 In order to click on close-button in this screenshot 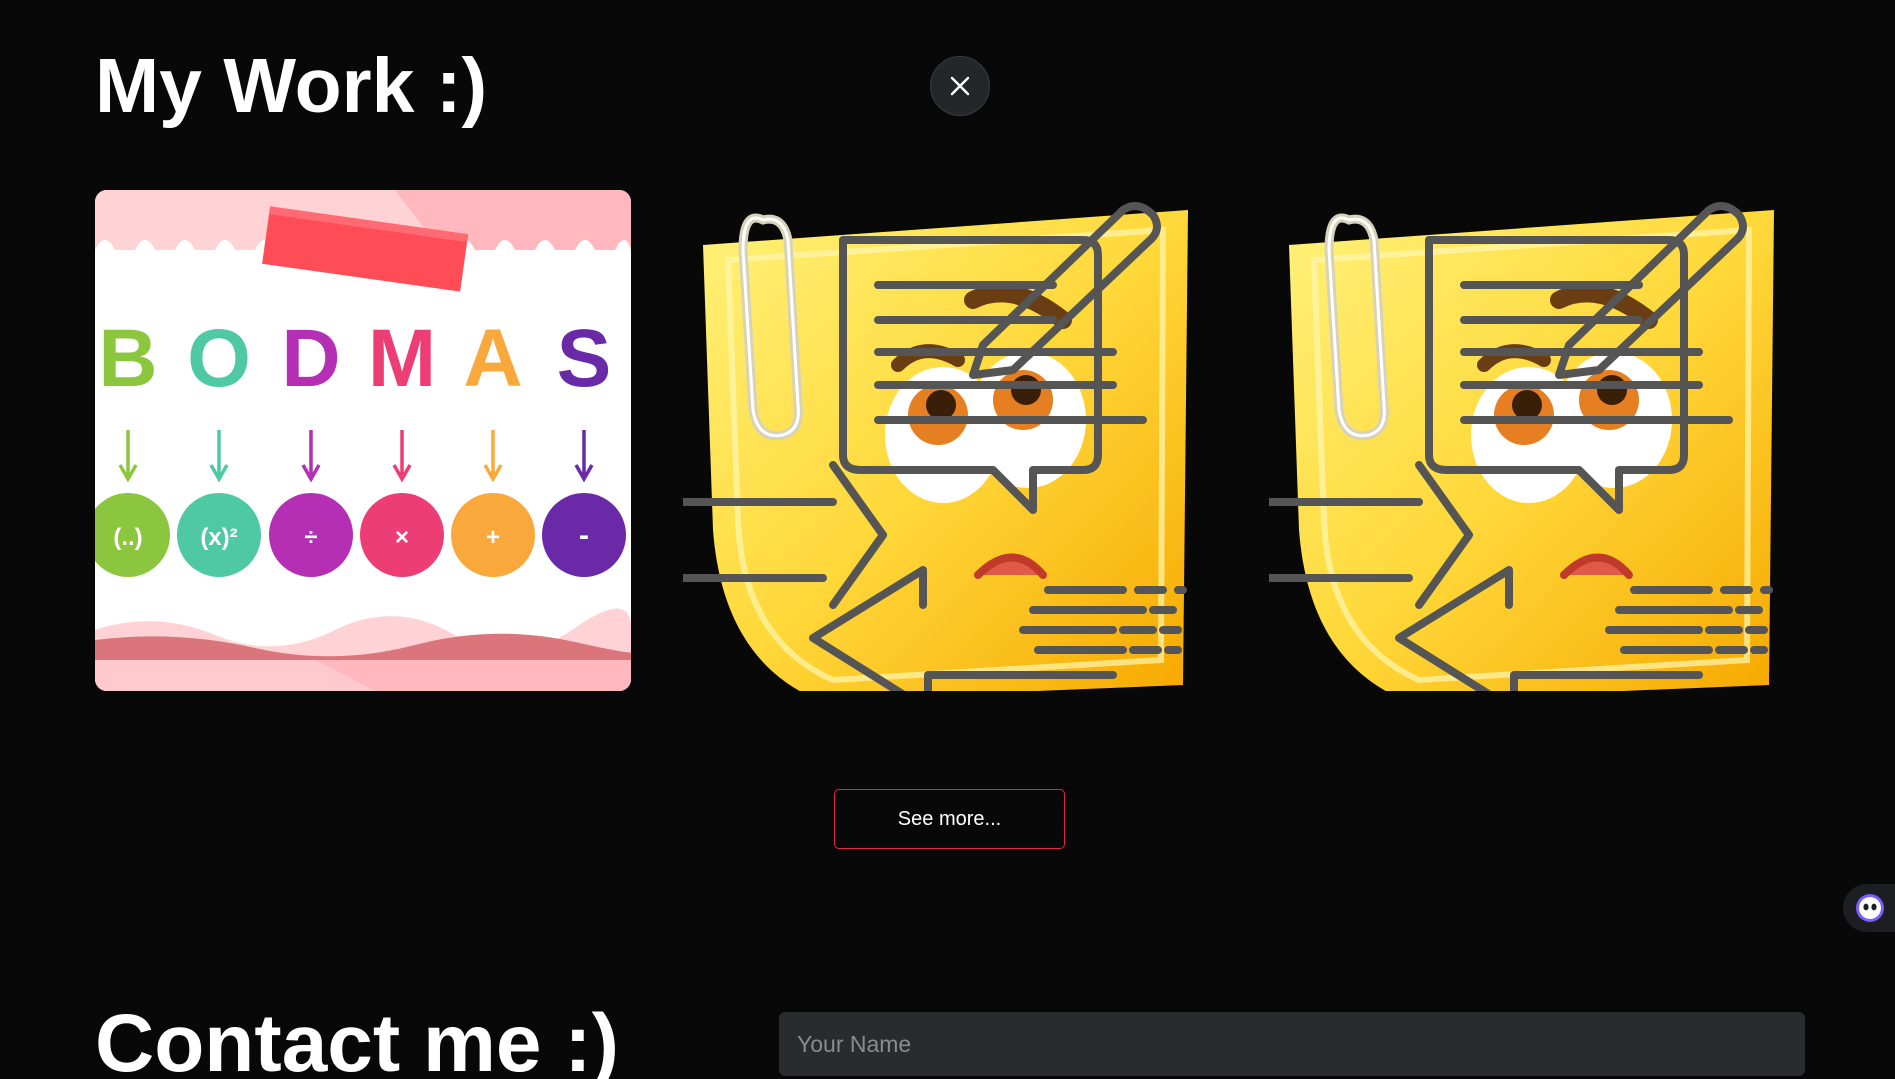, I will do `click(960, 86)`.